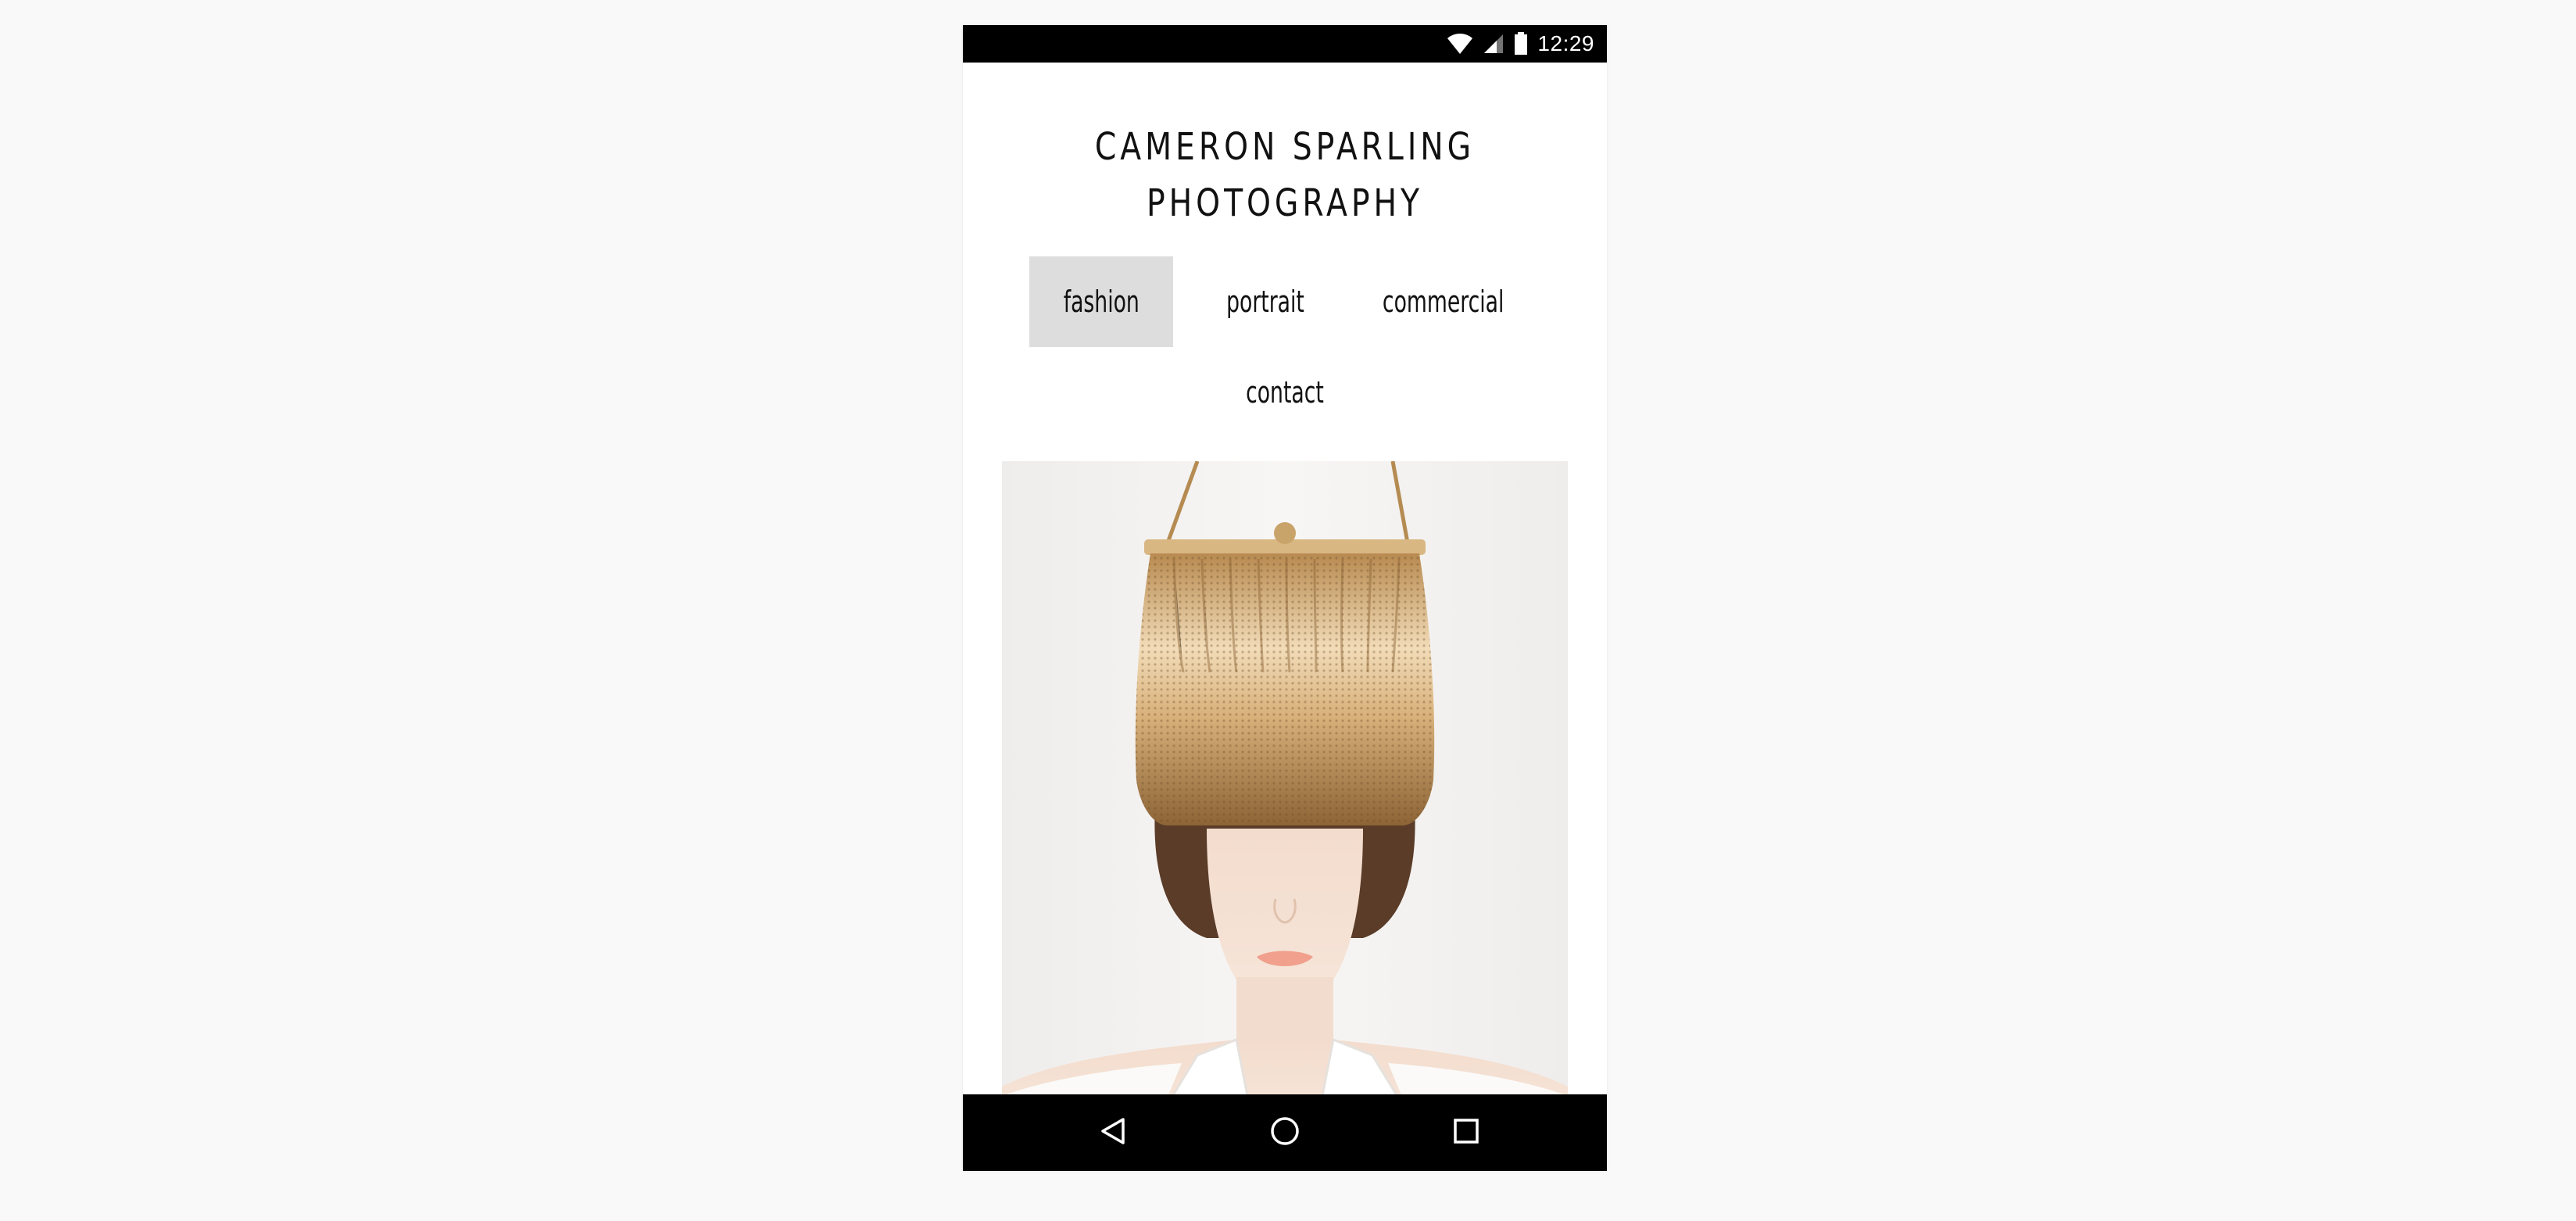  I want to click on site-title-line-2: PHOTOGRAPHY, so click(1285, 203).